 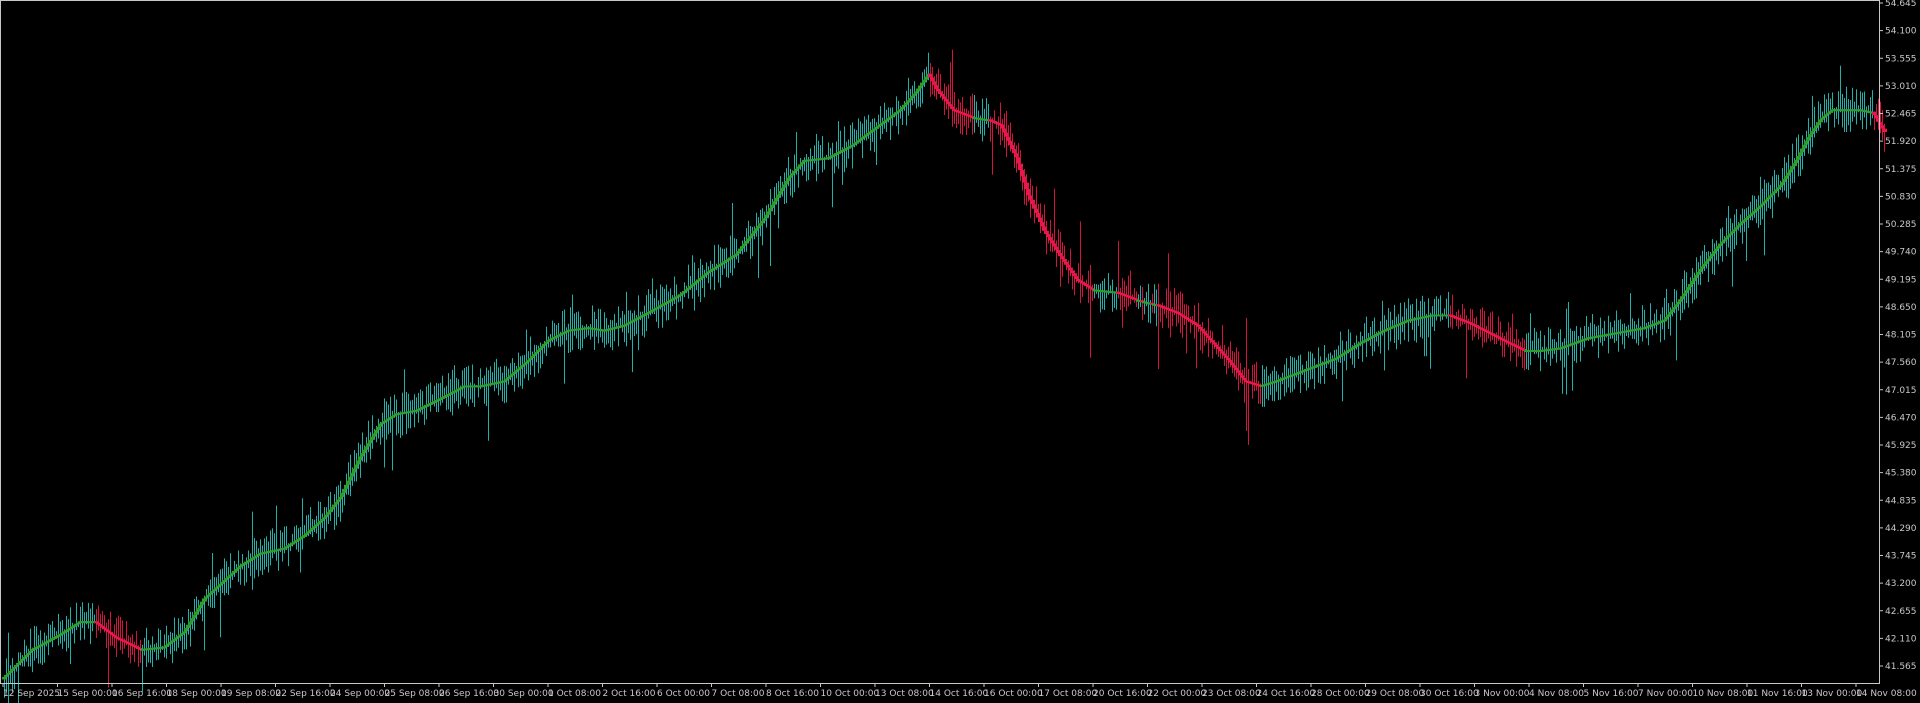 What do you see at coordinates (1901, 225) in the screenshot?
I see `price-tick-label: 50.285` at bounding box center [1901, 225].